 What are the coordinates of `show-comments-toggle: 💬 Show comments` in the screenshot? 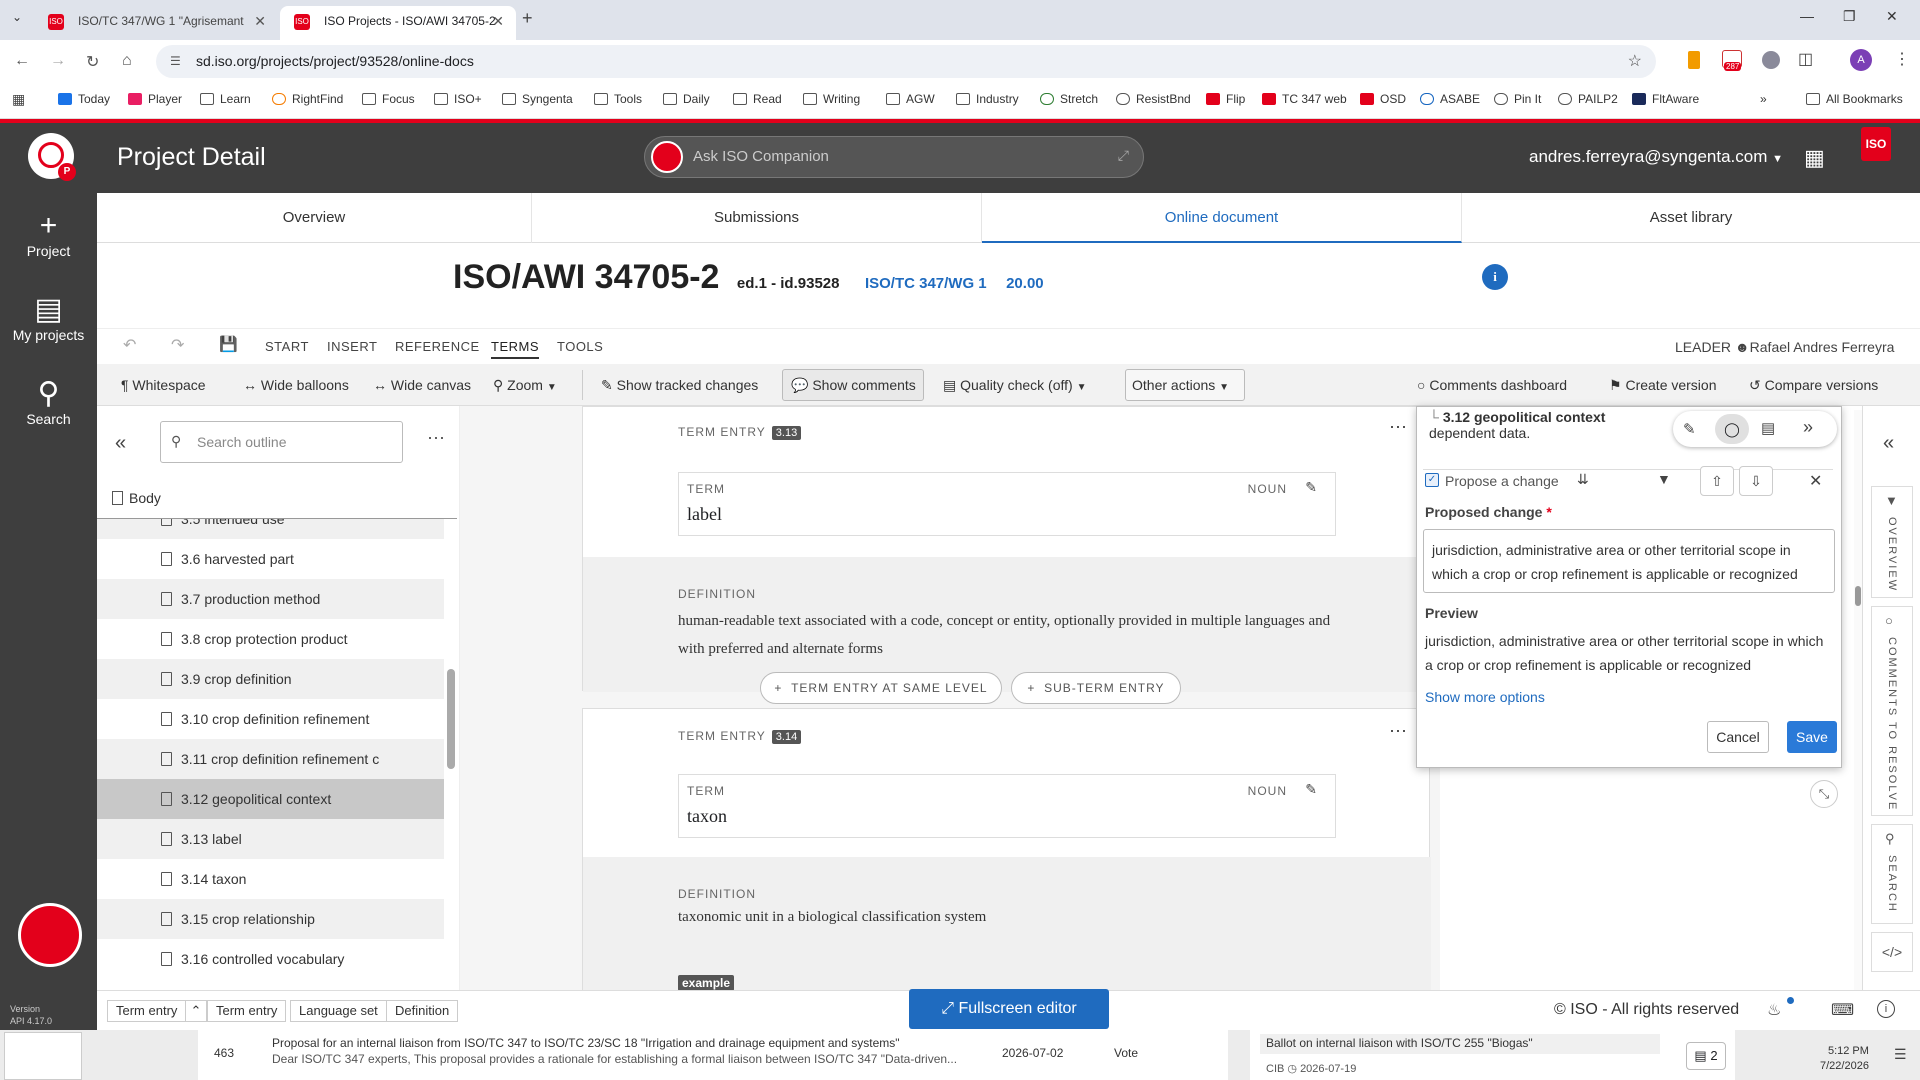 It's located at (853, 385).